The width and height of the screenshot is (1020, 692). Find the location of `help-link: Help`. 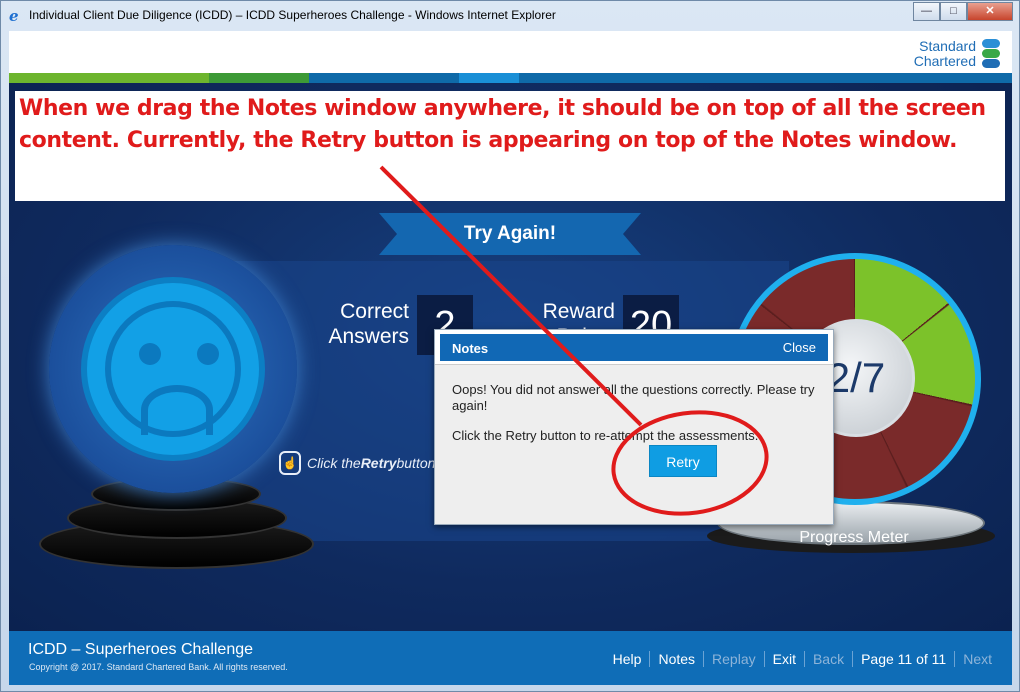

help-link: Help is located at coordinates (627, 659).